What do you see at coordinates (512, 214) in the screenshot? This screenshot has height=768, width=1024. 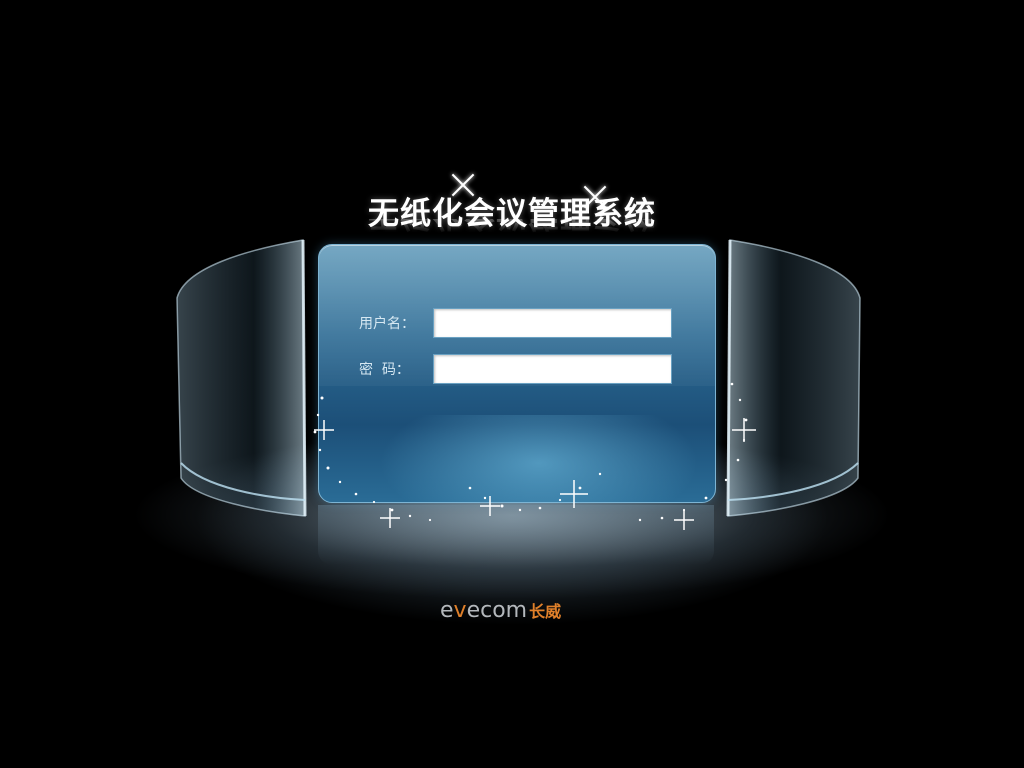 I see `title-block: 无纸化会议管理系统 无纸化会议管理系统` at bounding box center [512, 214].